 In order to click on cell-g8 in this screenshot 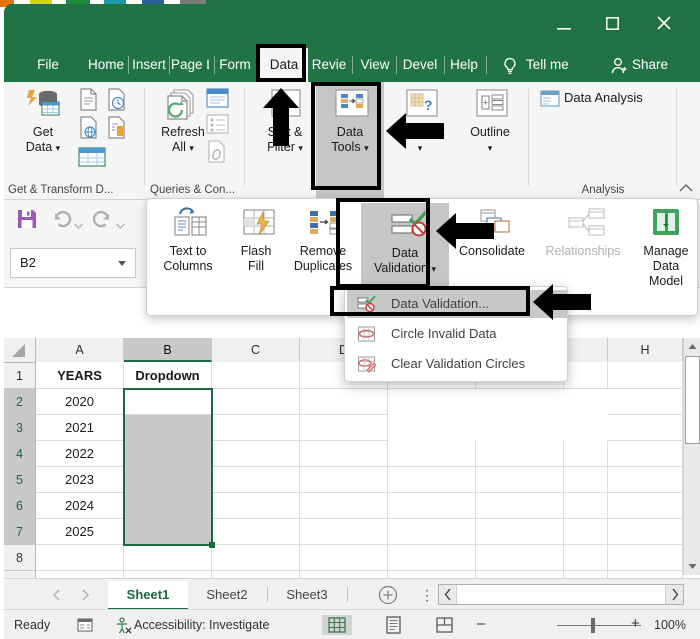, I will do `click(586, 558)`.